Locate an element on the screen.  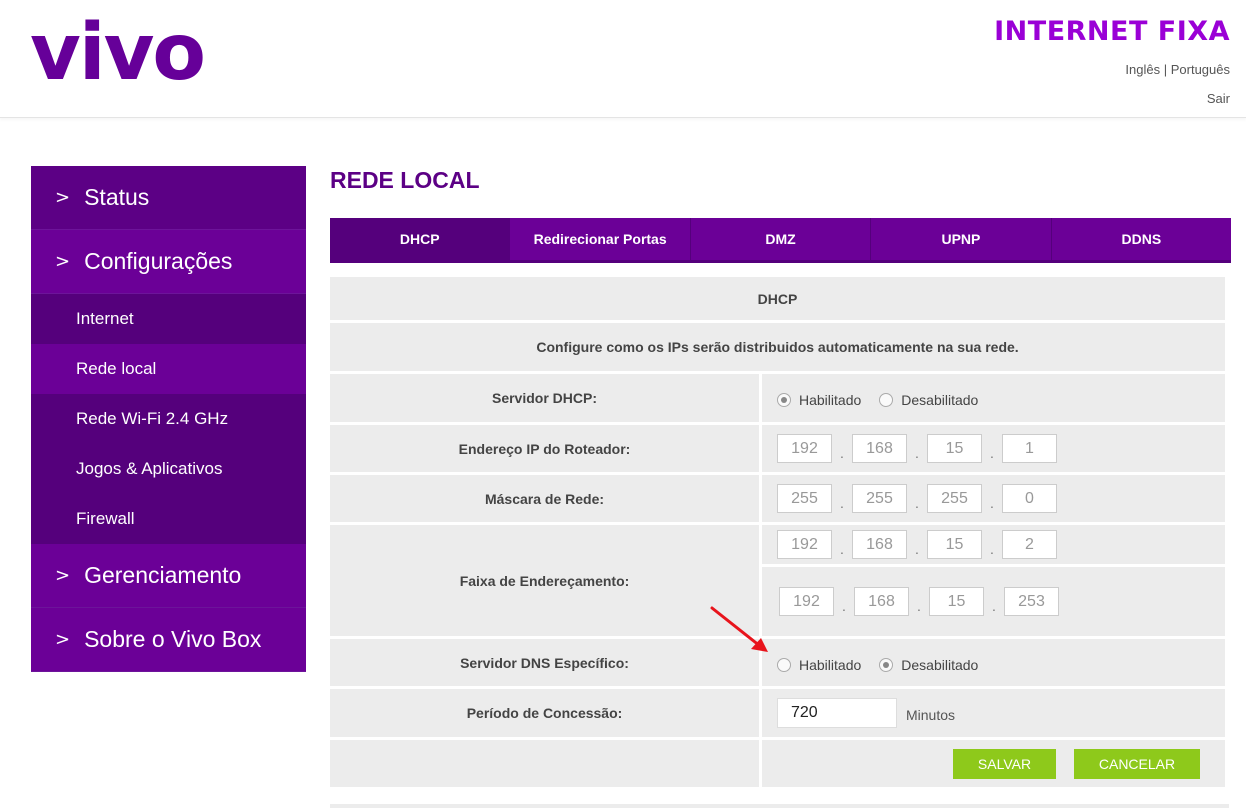
dhcp-disabled-radio: Desabilitado is located at coordinates (928, 400).